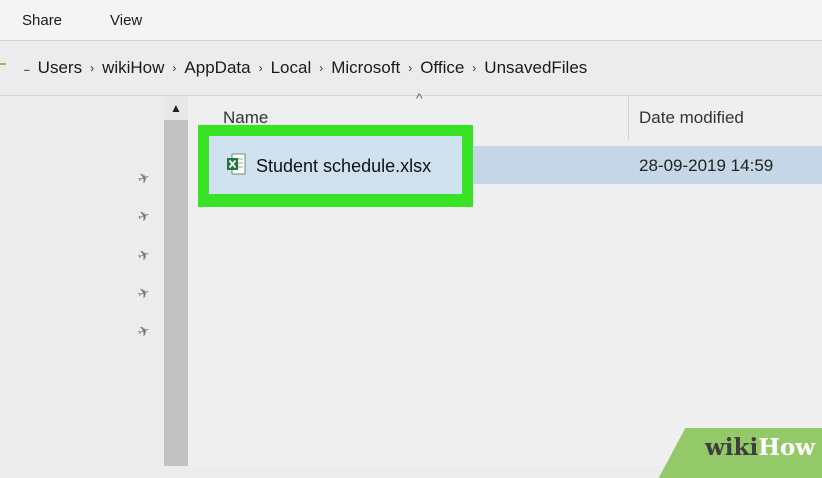 This screenshot has width=822, height=478. What do you see at coordinates (706, 165) in the screenshot?
I see `file-date-modified: 28-09-2019 14:59` at bounding box center [706, 165].